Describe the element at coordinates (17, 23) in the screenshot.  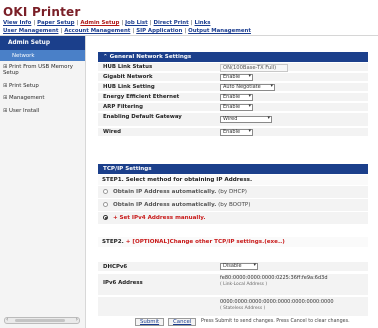
I see `nav-view-info: View Info` at that location.